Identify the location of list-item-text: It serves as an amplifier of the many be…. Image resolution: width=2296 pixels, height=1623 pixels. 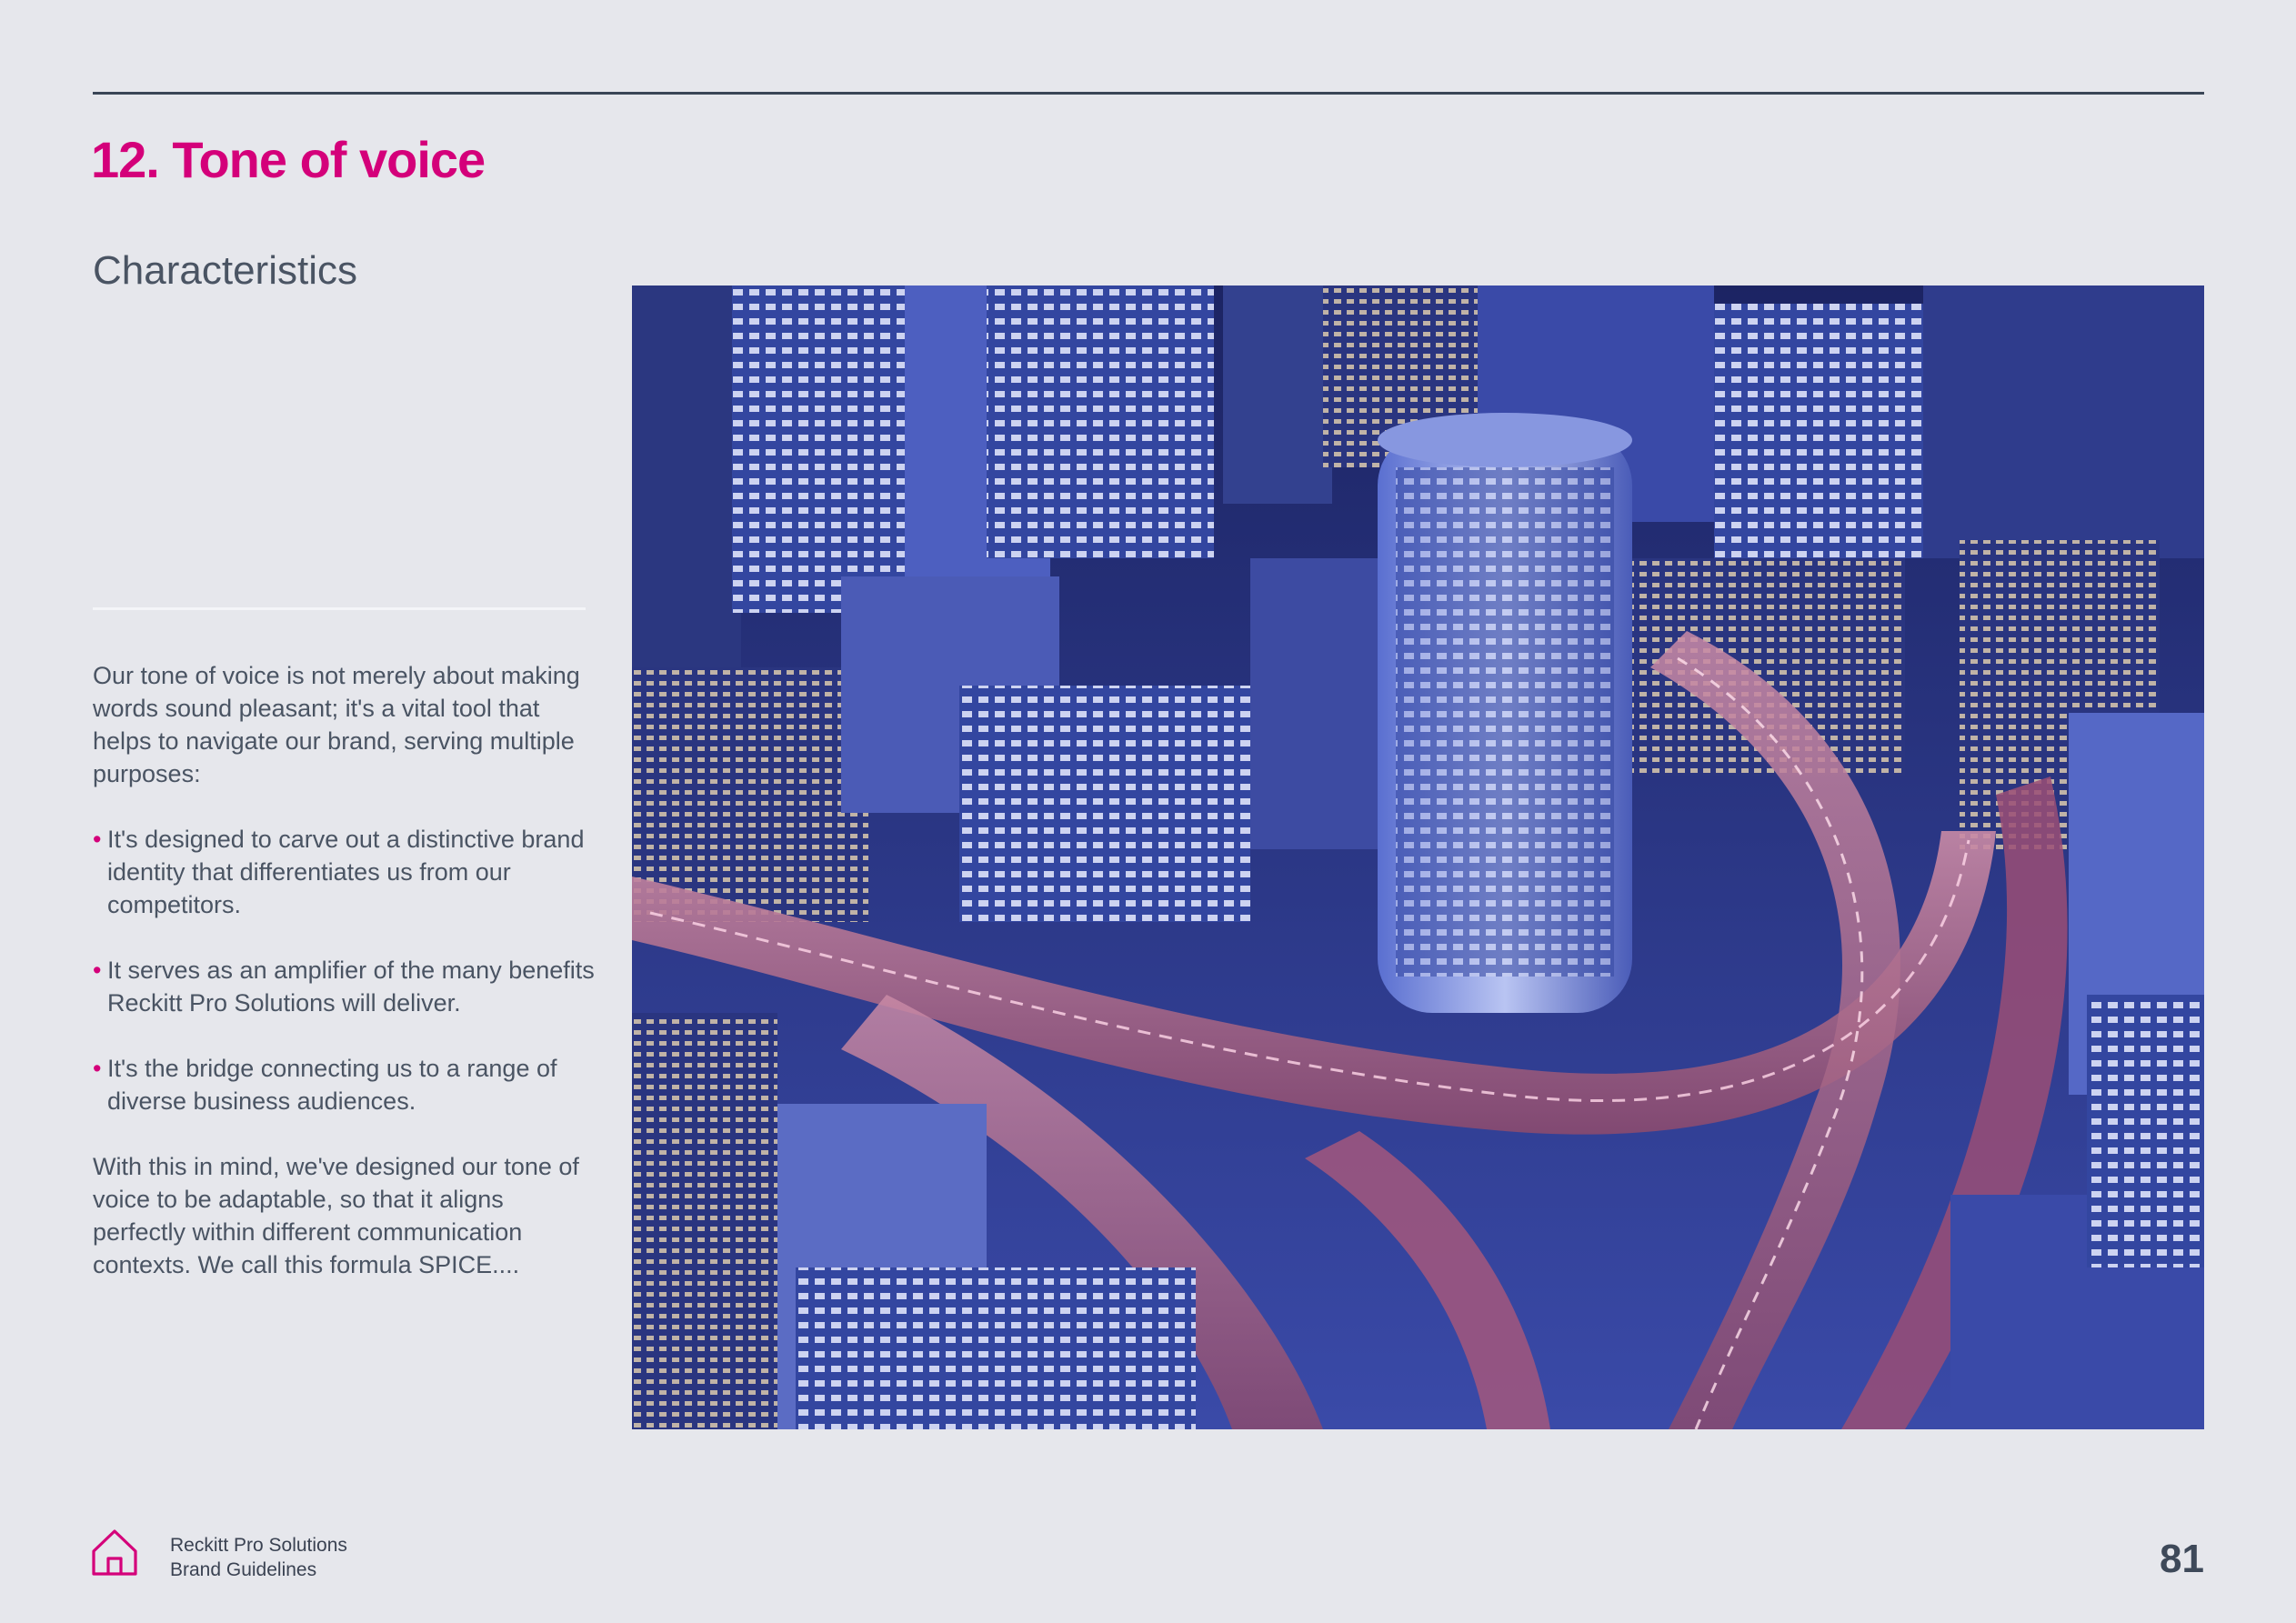
(351, 987).